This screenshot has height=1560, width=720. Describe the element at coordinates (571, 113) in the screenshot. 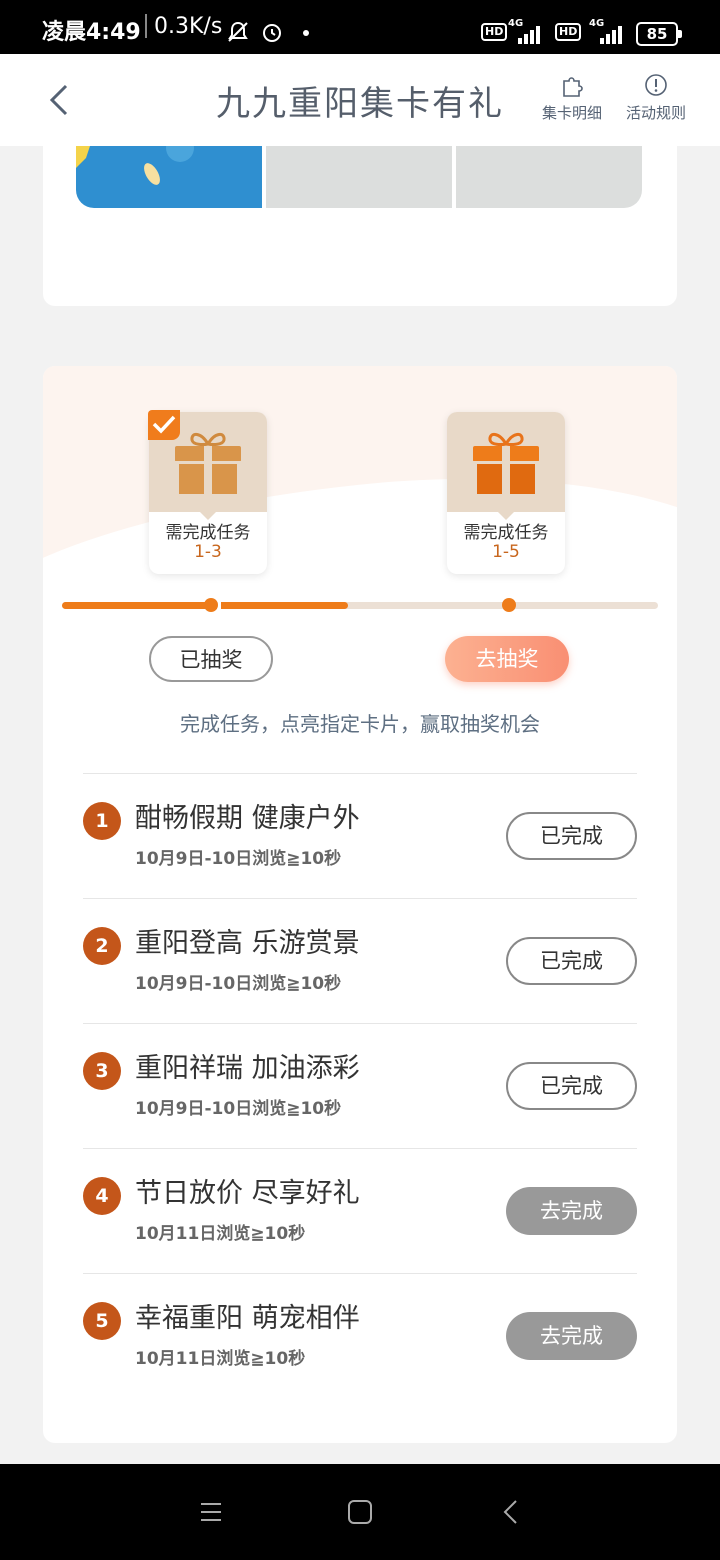

I see `card-detail-label: 集卡明细` at that location.